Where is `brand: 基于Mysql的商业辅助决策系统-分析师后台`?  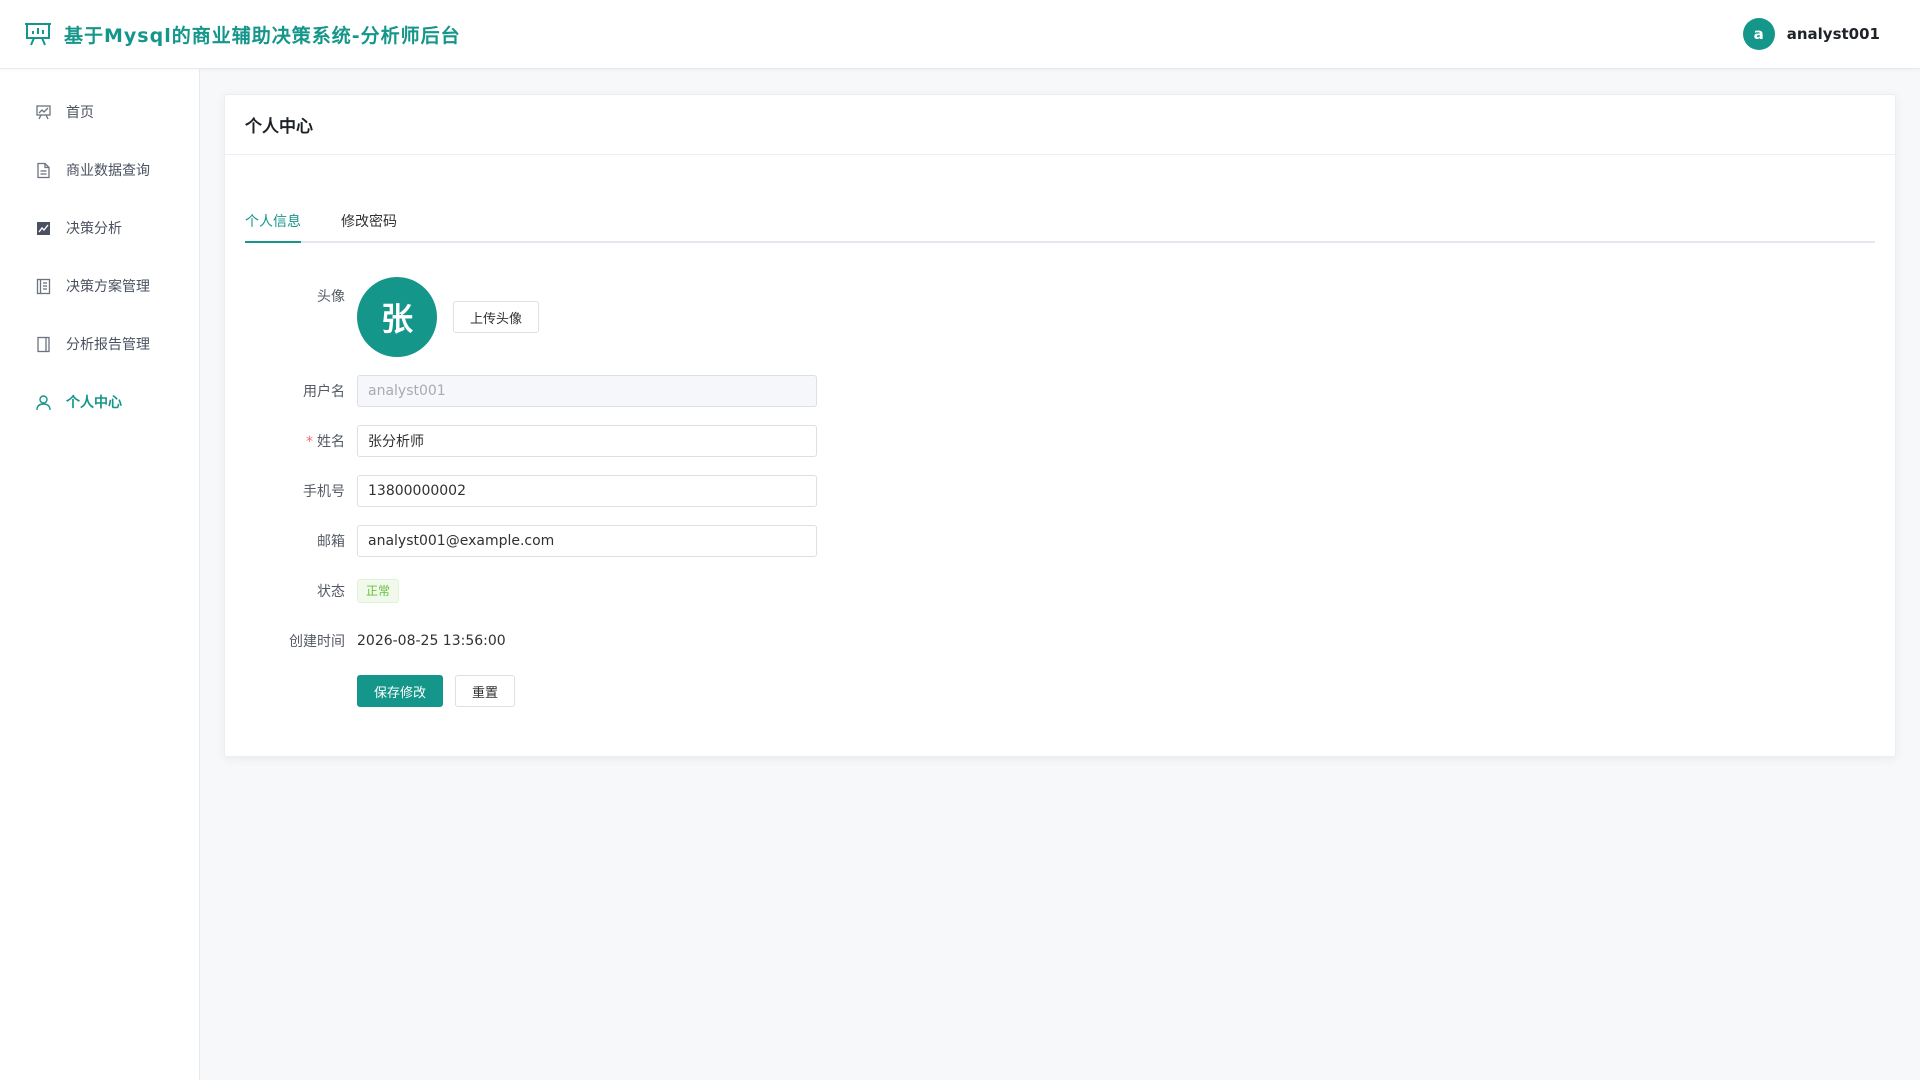
brand: 基于Mysql的商业辅助决策系统-分析师后台 is located at coordinates (242, 34).